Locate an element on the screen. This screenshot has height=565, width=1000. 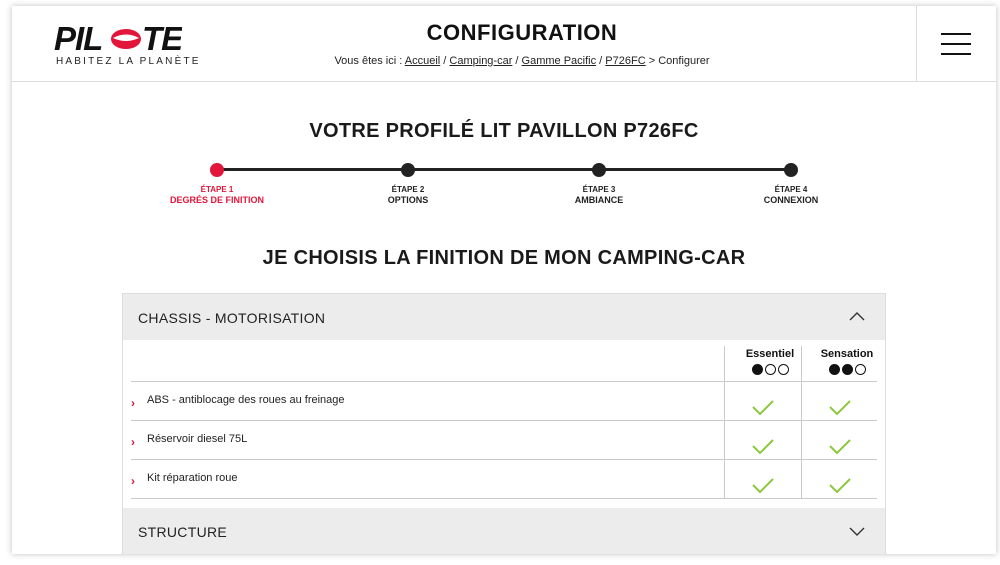
step-2: ÉTAPE 2 OPTIONS is located at coordinates (408, 184).